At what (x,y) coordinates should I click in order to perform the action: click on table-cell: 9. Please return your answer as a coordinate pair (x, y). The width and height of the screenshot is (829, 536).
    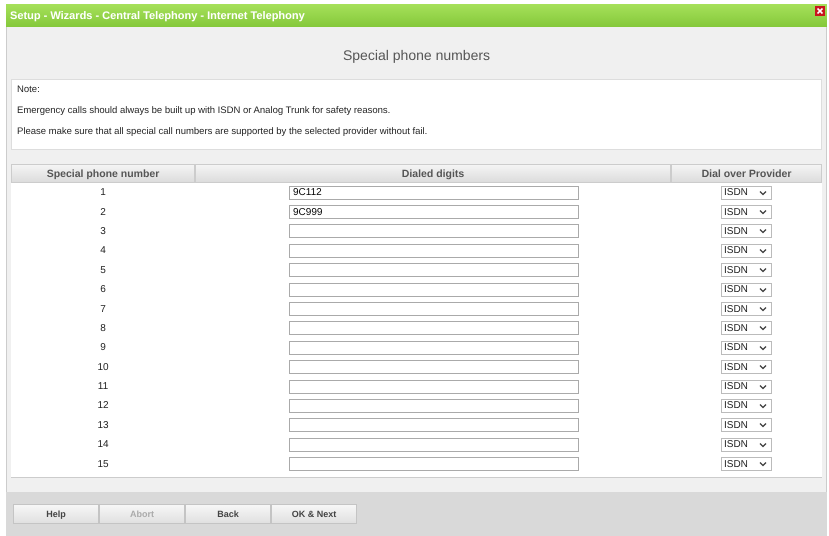
    Looking at the image, I should click on (103, 348).